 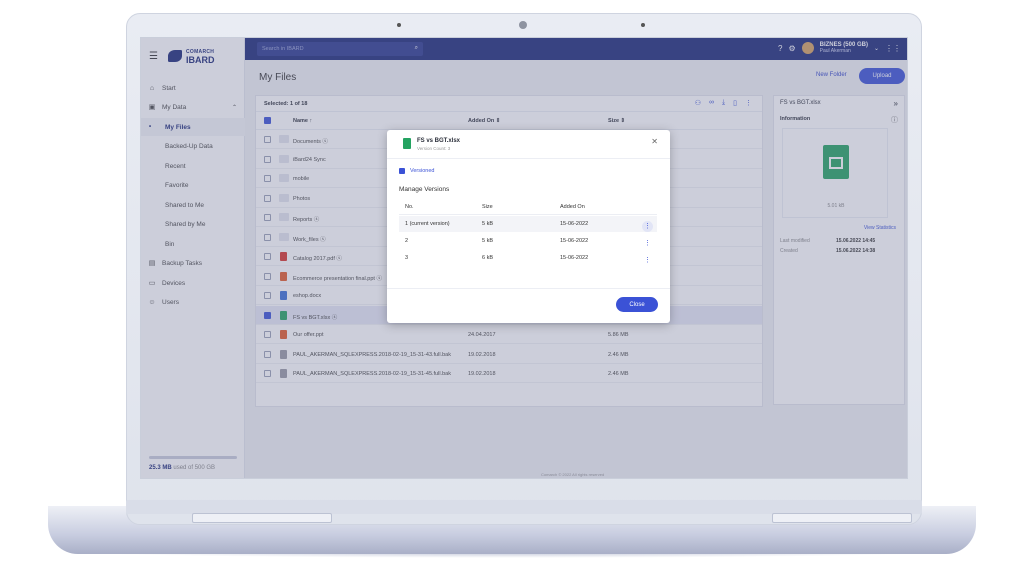 What do you see at coordinates (572, 207) in the screenshot?
I see `col-added-on: Added On` at bounding box center [572, 207].